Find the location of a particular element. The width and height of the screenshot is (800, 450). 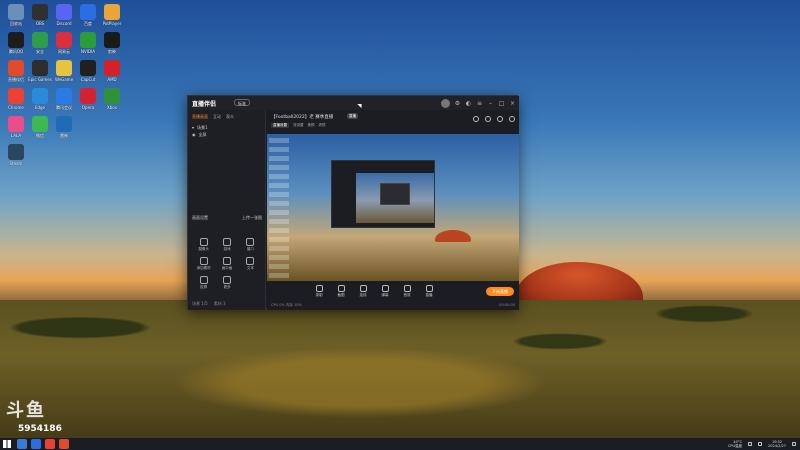

source-item-label: 全屏 is located at coordinates (202, 134).